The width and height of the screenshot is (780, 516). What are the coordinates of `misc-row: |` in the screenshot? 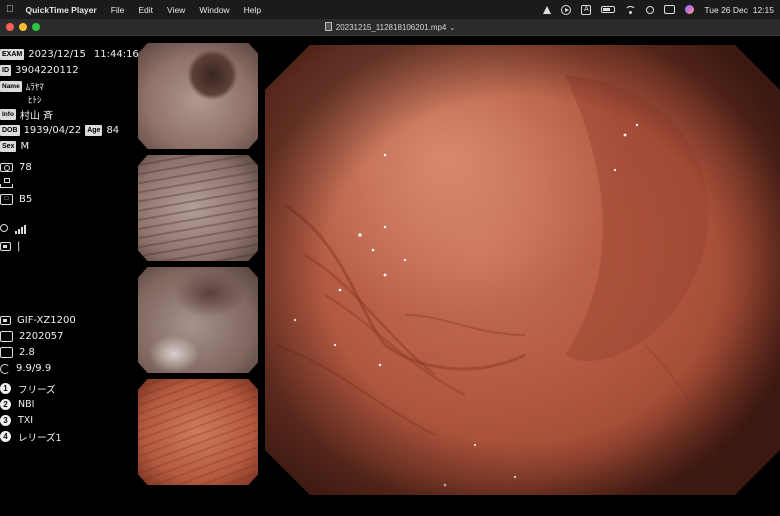 It's located at (10, 246).